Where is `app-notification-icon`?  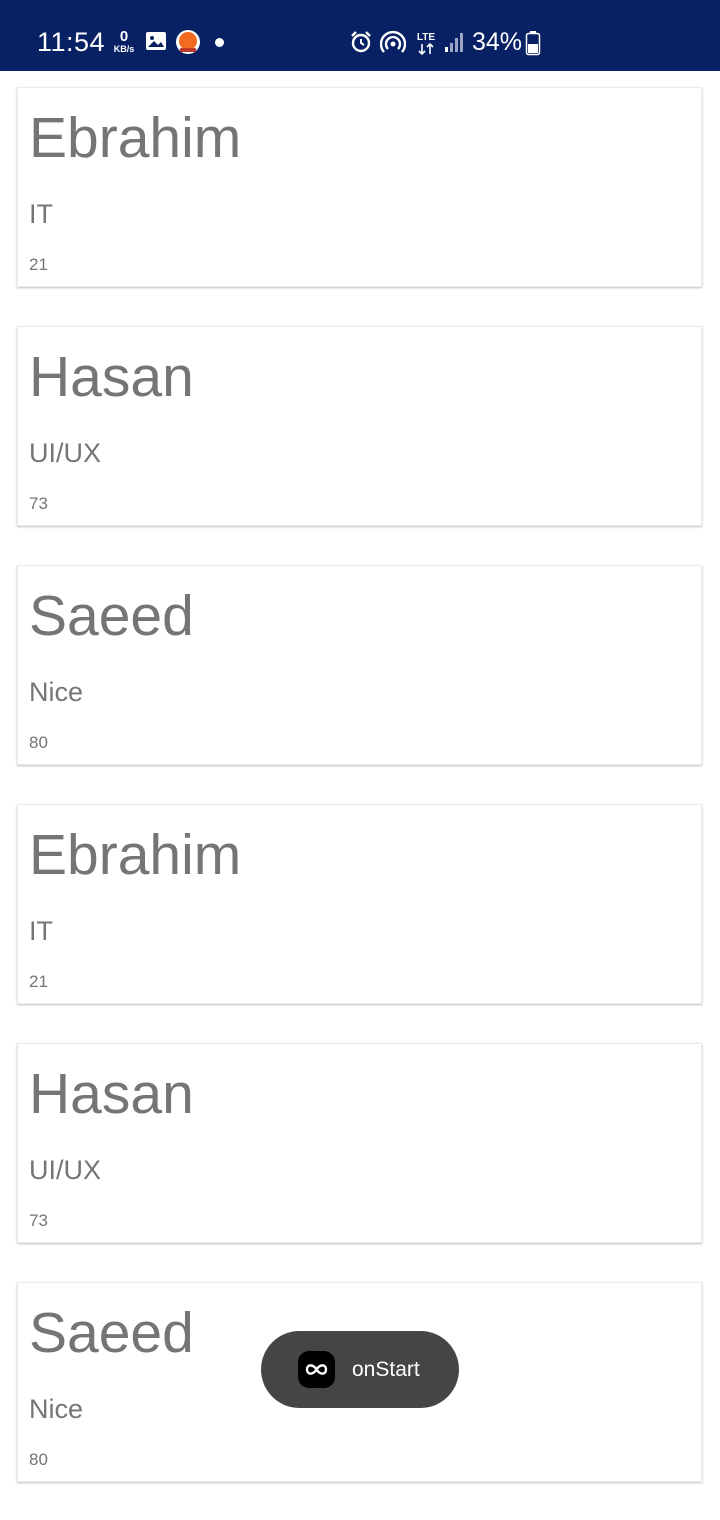 app-notification-icon is located at coordinates (188, 42).